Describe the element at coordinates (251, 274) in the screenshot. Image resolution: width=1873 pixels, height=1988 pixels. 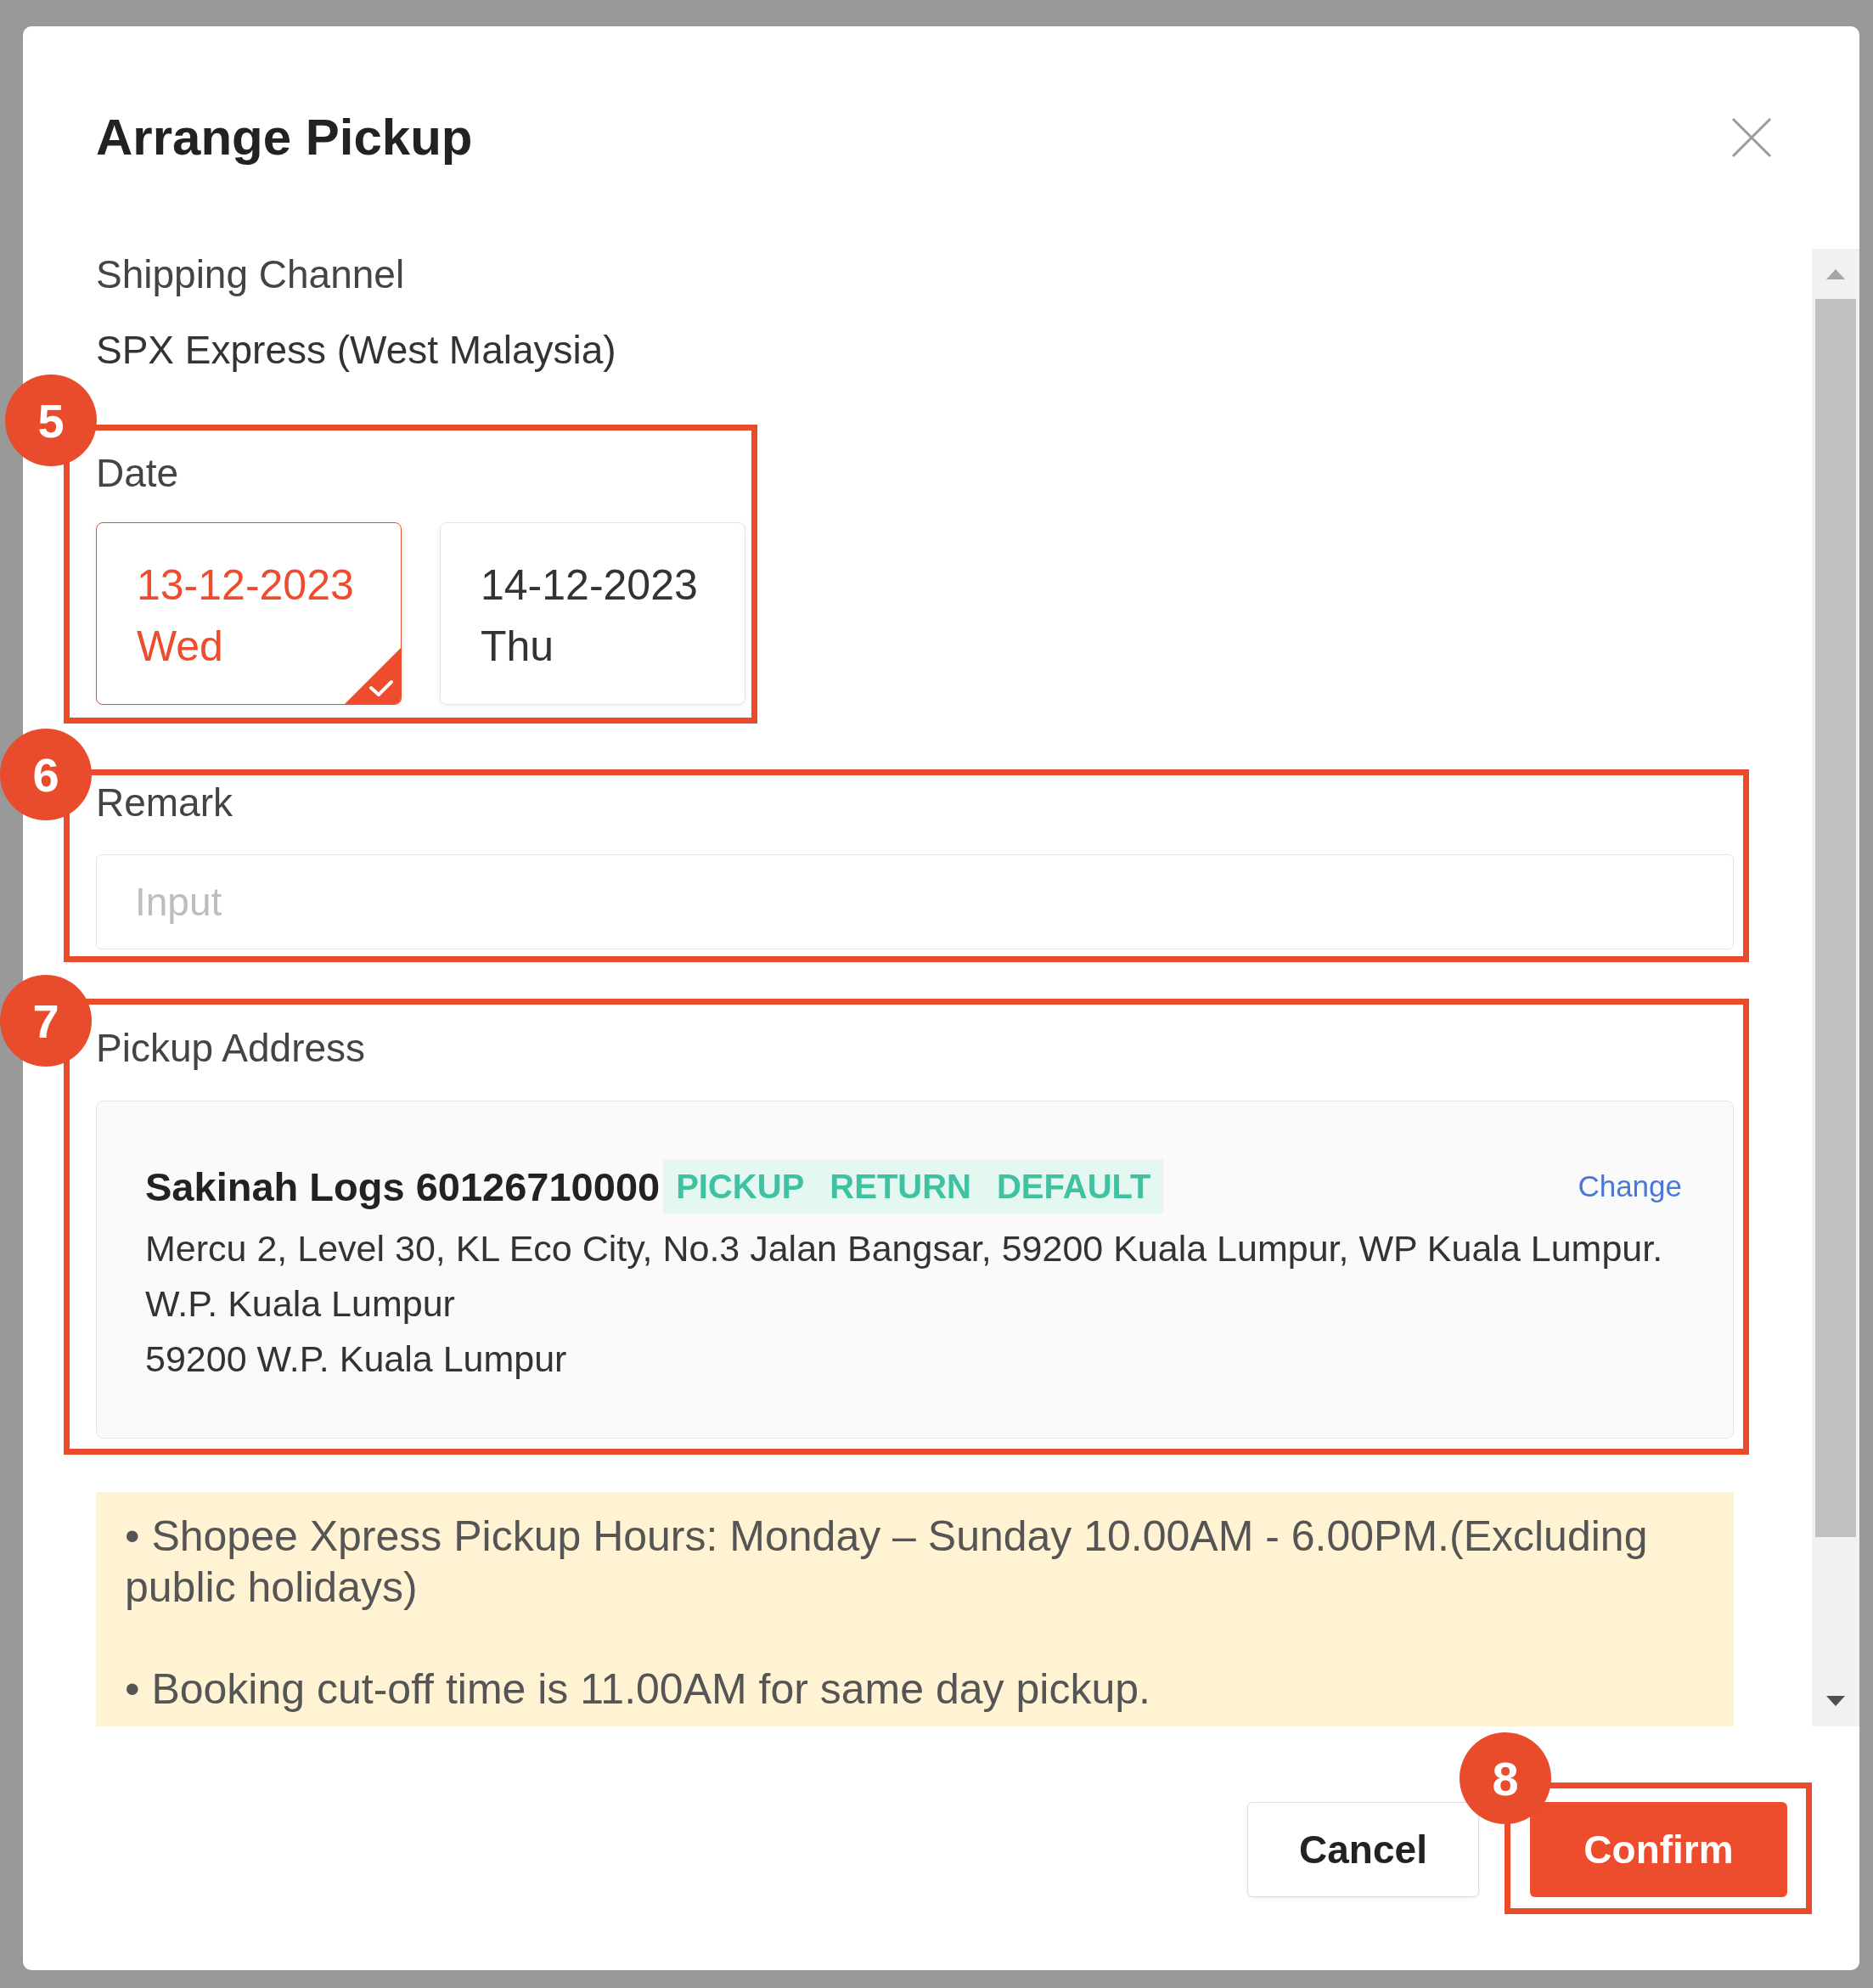
I see `field-label: Shipping Channel` at that location.